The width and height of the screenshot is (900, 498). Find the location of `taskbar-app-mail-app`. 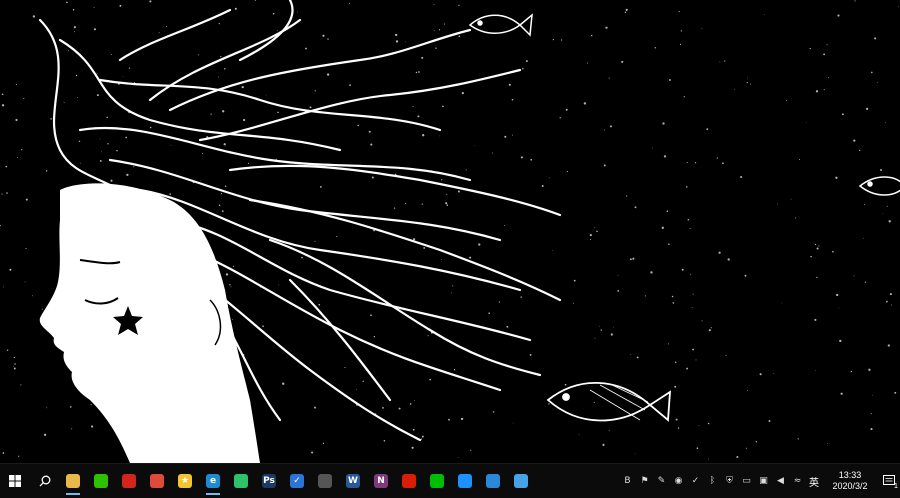

taskbar-app-mail-app is located at coordinates (493, 481).